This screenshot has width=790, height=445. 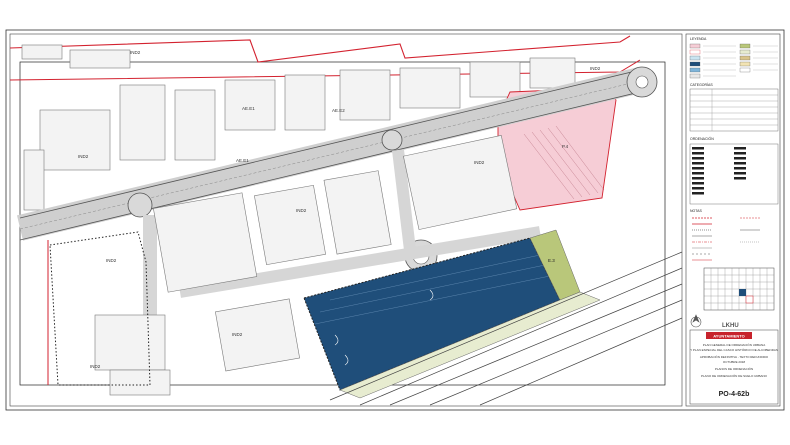 I want to click on legend-section-title: ORDENACIÓN, so click(x=702, y=138).